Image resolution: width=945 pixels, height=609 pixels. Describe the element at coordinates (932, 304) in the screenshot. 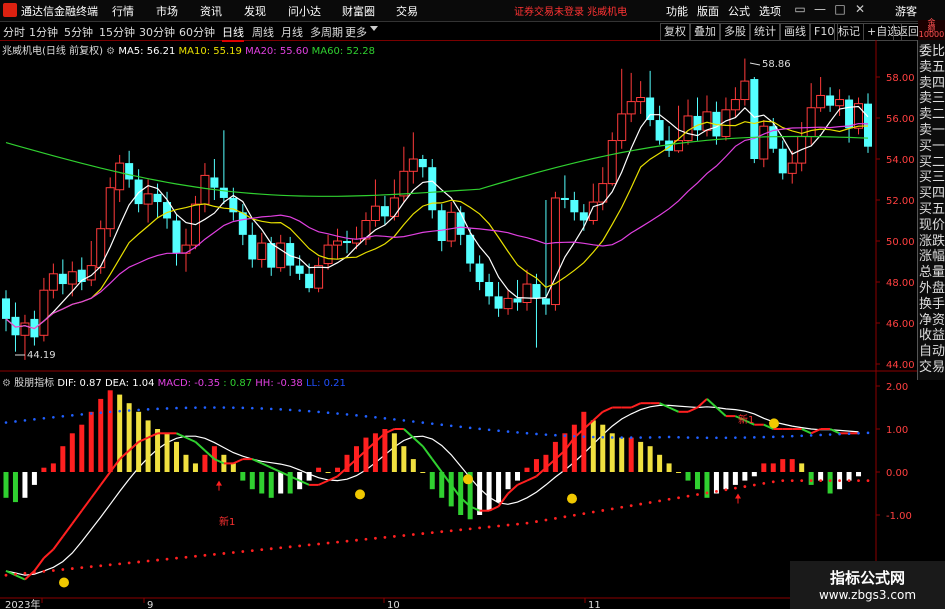

I see `side-item: 换手` at that location.